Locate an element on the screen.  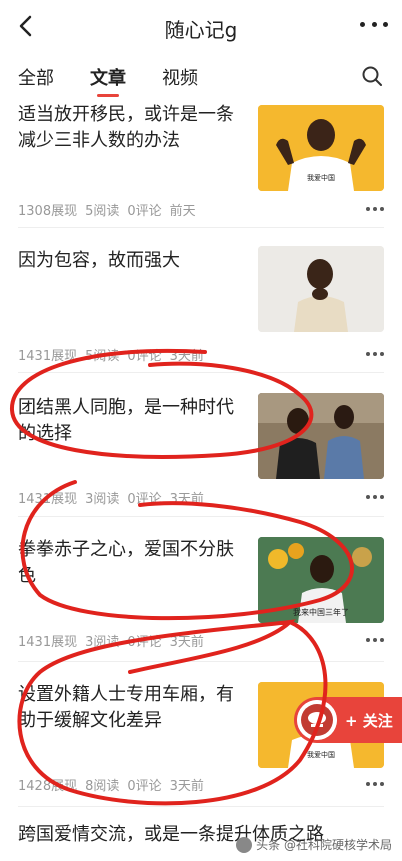
views-count: 1308展现 is located at coordinates (48, 211).